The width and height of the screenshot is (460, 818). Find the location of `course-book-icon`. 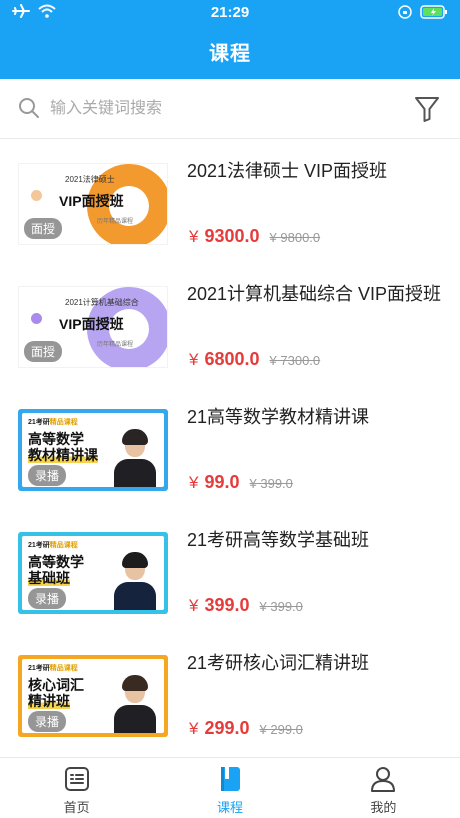

course-book-icon is located at coordinates (230, 779).